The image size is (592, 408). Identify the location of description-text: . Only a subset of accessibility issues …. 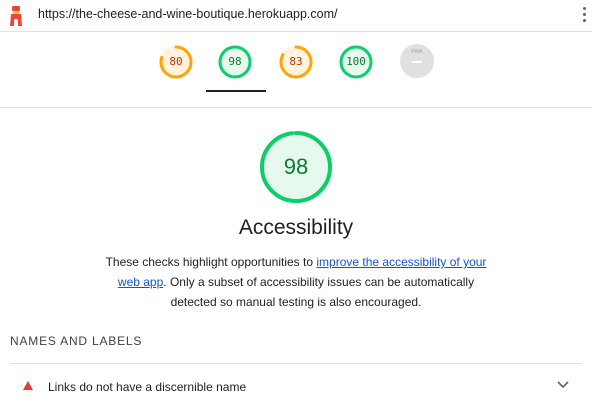
(319, 292).